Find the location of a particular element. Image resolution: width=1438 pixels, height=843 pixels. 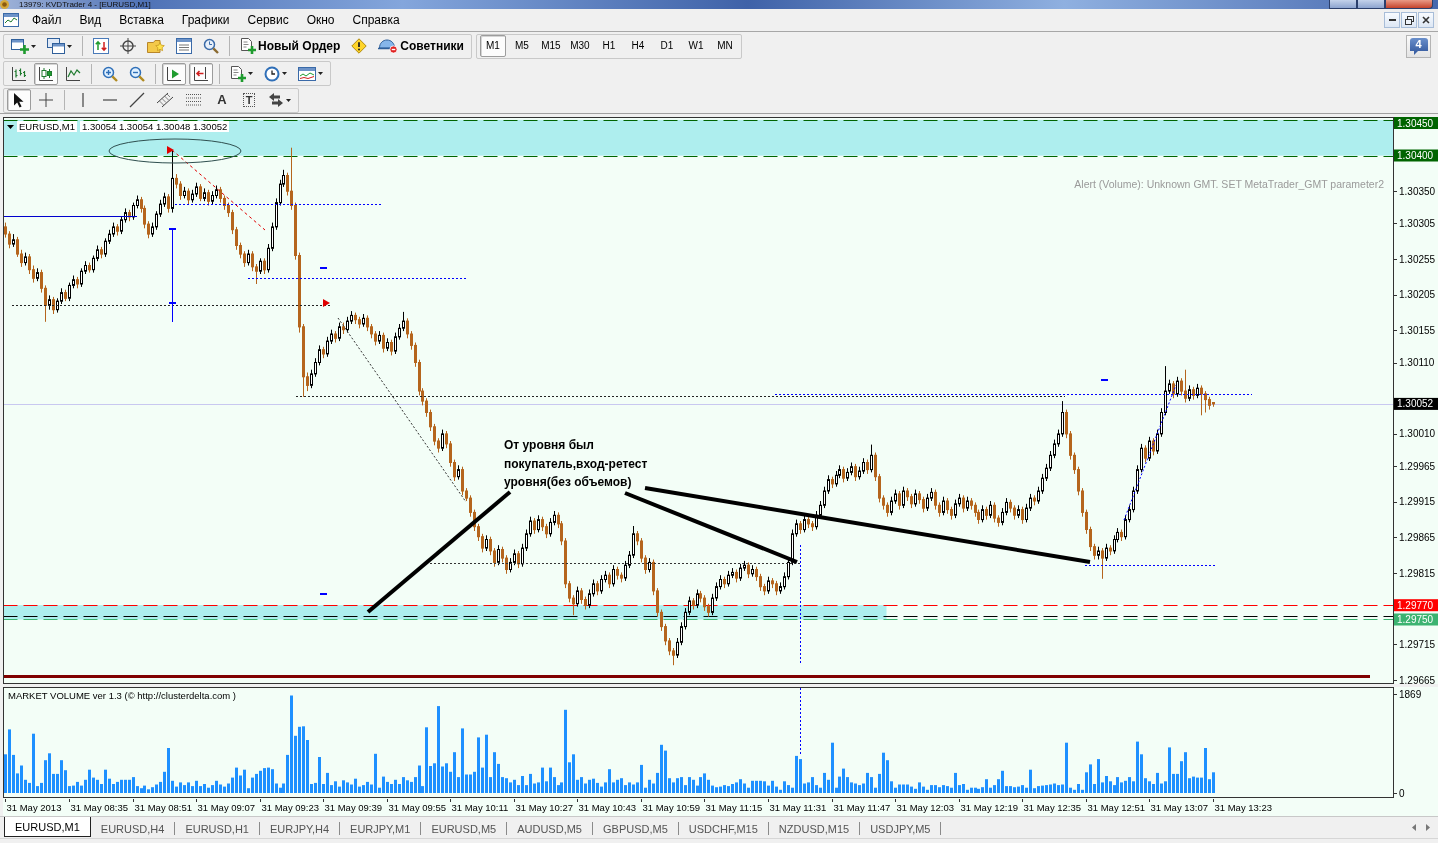

period-button: W1 is located at coordinates (695, 46).